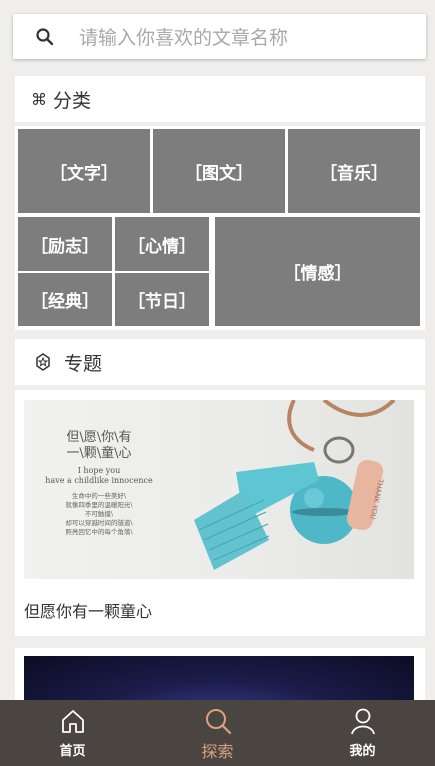 This screenshot has height=766, width=435. Describe the element at coordinates (39, 99) in the screenshot. I see `command-icon: ⌘` at that location.